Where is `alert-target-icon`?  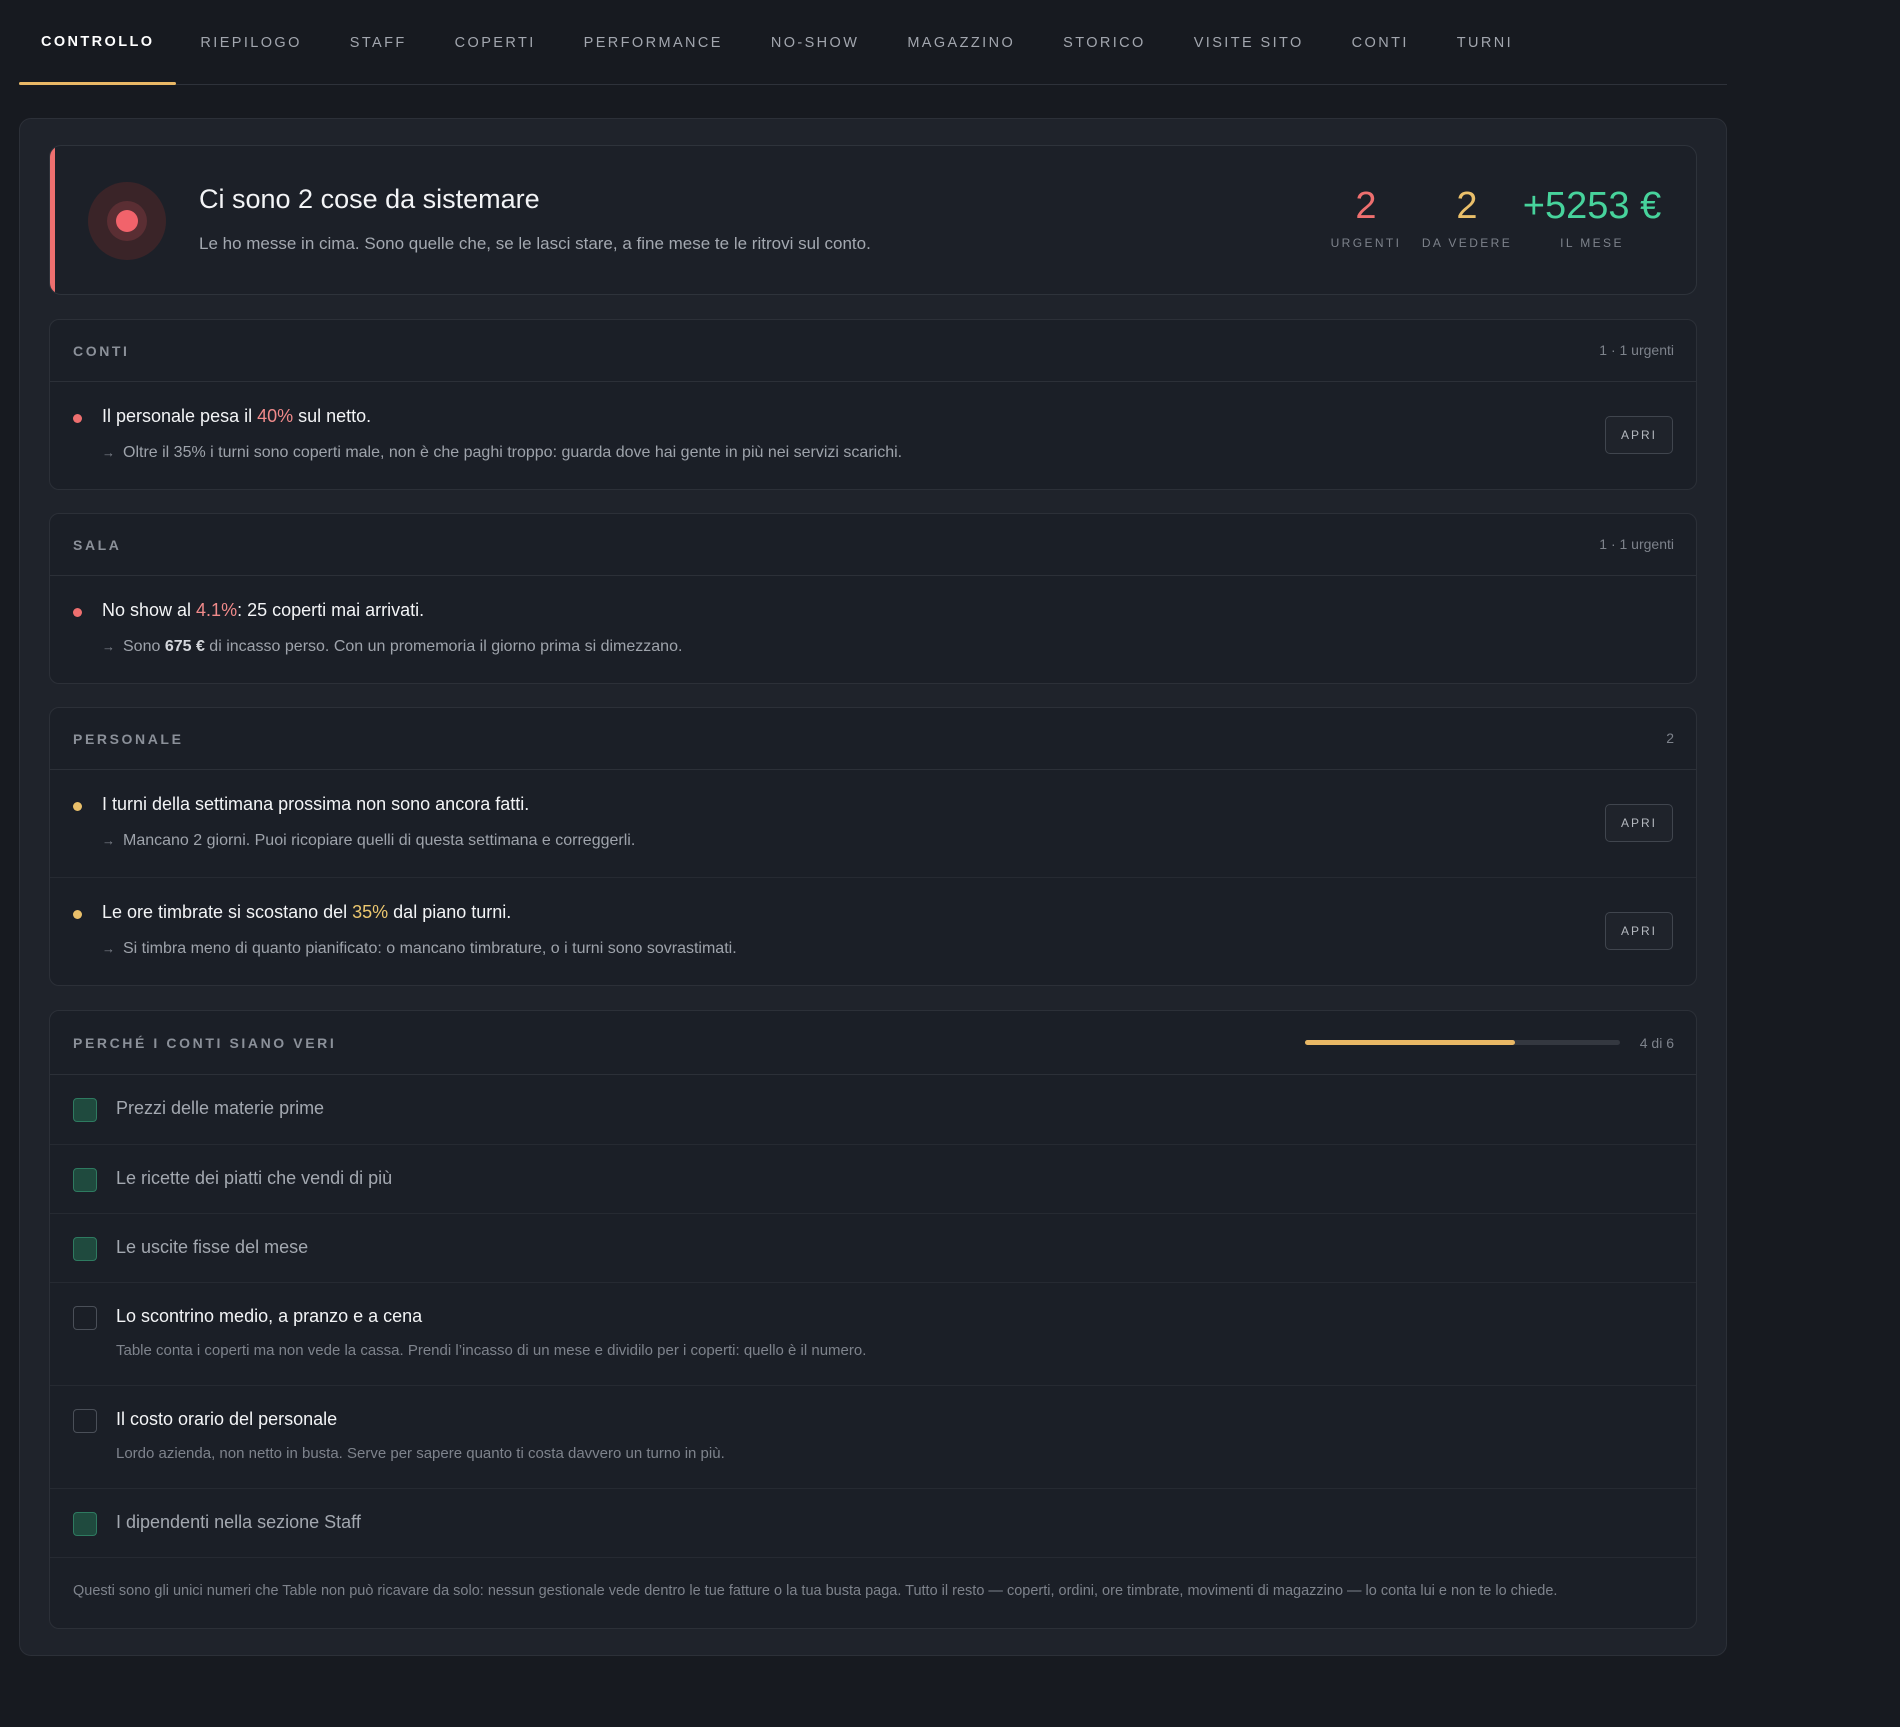
alert-target-icon is located at coordinates (127, 221).